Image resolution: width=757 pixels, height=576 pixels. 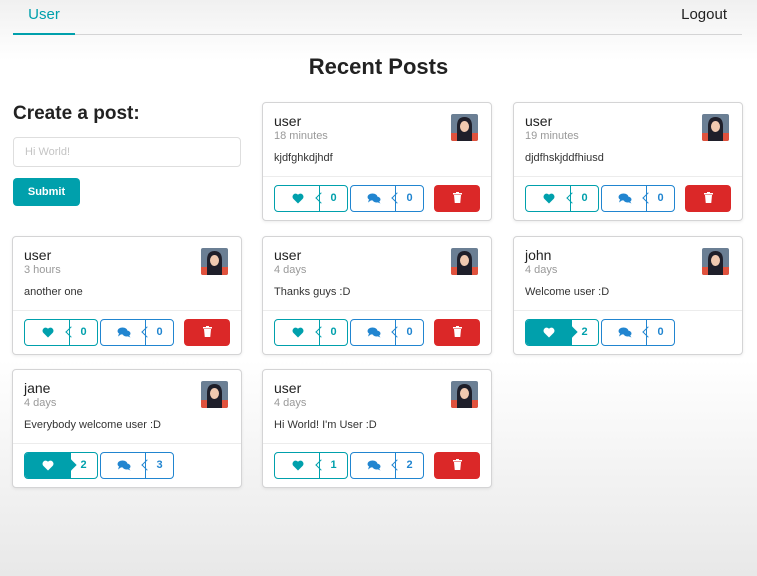 What do you see at coordinates (552, 136) in the screenshot?
I see `post-time: 19 minutes` at bounding box center [552, 136].